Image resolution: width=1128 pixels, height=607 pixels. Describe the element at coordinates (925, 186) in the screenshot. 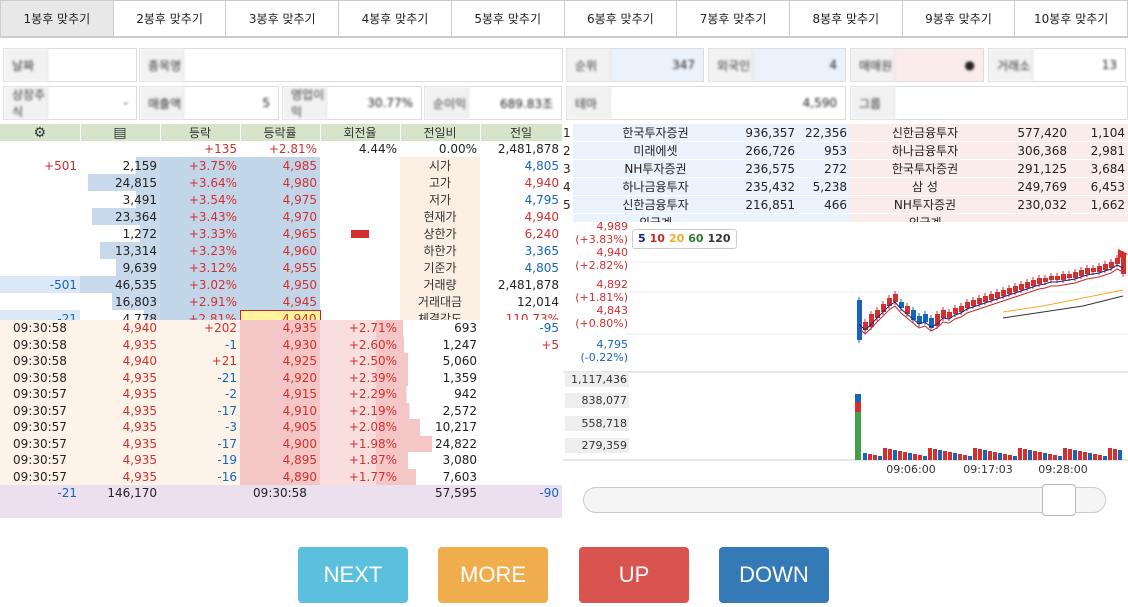

I see `buy-broker: 삼 성` at that location.